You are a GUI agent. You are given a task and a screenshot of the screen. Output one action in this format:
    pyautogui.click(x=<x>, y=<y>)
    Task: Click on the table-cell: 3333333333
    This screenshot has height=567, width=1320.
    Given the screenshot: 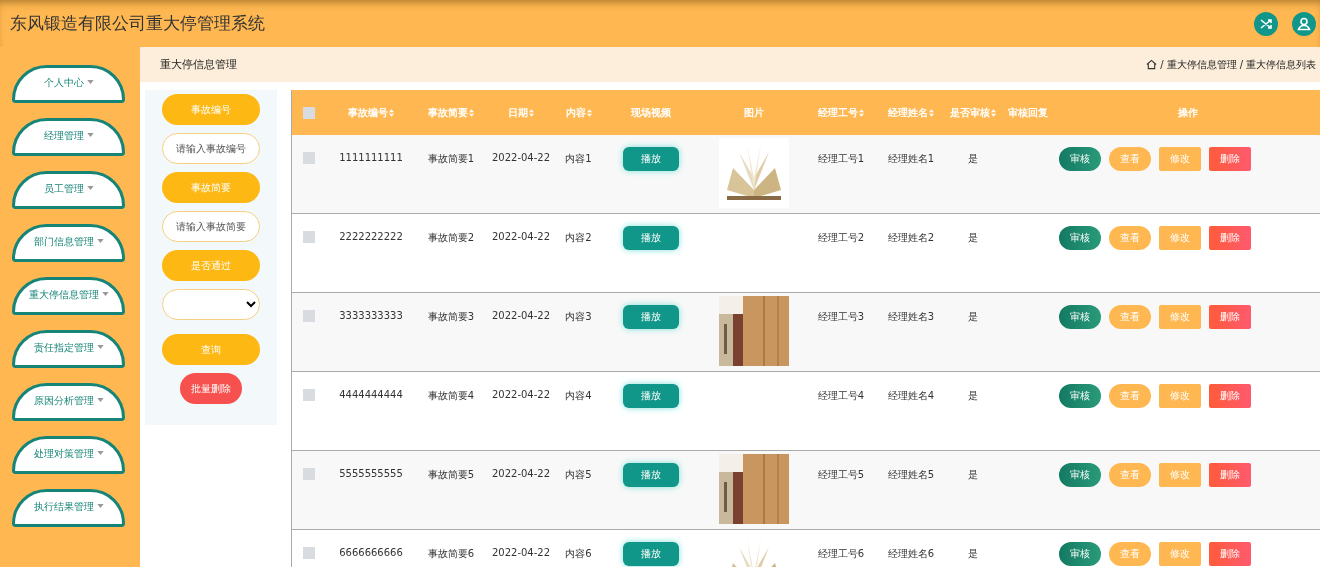 What is the action you would take?
    pyautogui.click(x=371, y=315)
    